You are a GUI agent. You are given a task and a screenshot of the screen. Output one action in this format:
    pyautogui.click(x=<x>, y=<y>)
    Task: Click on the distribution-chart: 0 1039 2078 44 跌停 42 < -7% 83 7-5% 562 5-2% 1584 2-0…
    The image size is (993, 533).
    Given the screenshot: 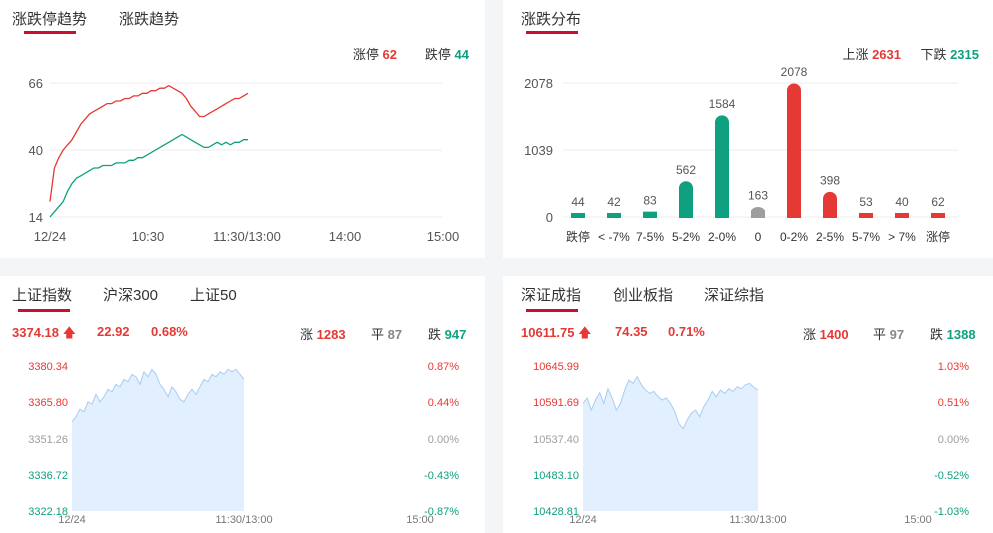 What is the action you would take?
    pyautogui.click(x=741, y=154)
    